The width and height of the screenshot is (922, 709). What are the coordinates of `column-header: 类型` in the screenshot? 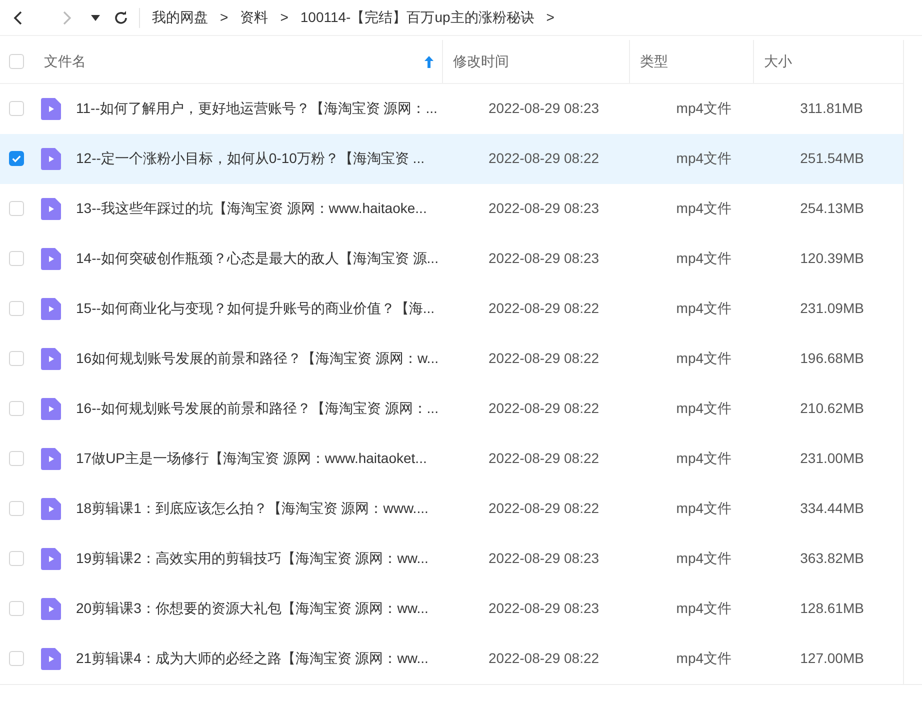 It's located at (691, 61).